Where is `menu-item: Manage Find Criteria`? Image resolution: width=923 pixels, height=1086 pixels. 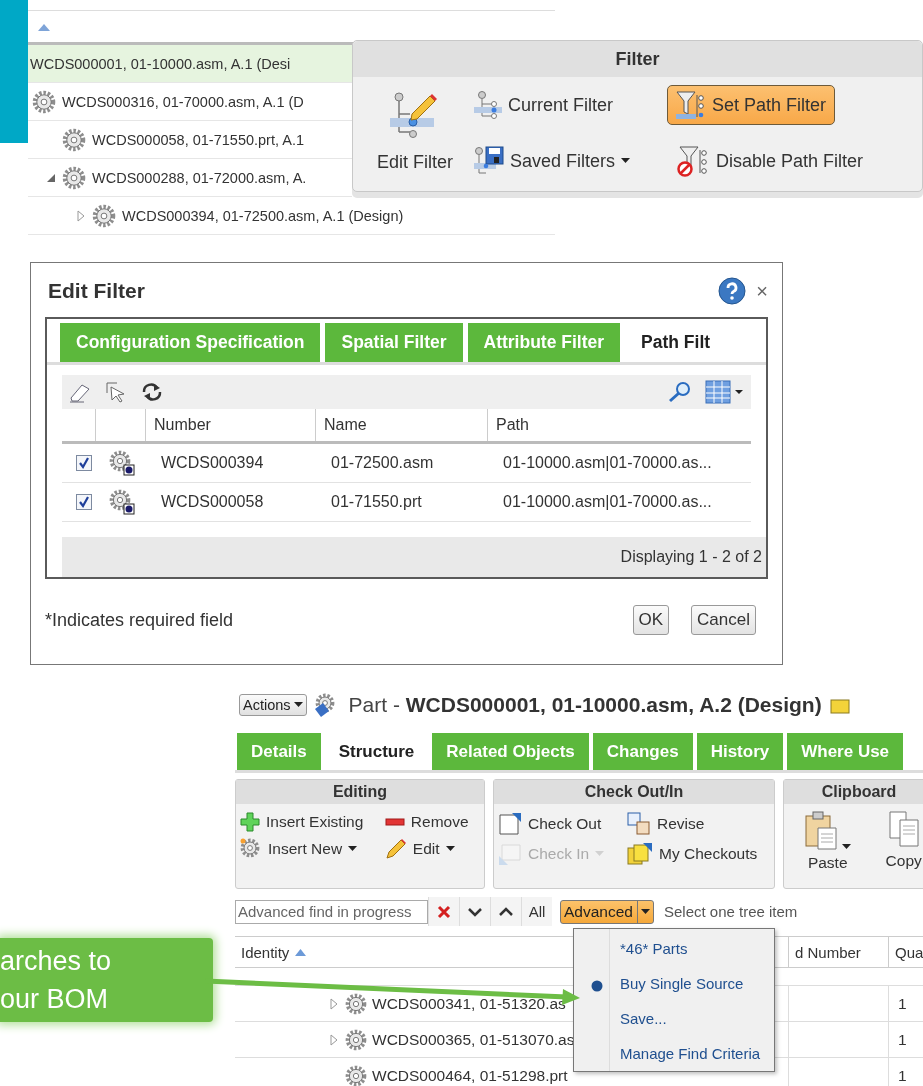 menu-item: Manage Find Criteria is located at coordinates (674, 1053).